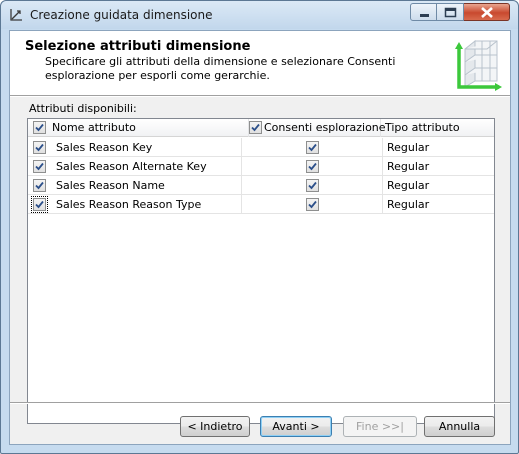  What do you see at coordinates (478, 63) in the screenshot?
I see `dimension-cube-icon` at bounding box center [478, 63].